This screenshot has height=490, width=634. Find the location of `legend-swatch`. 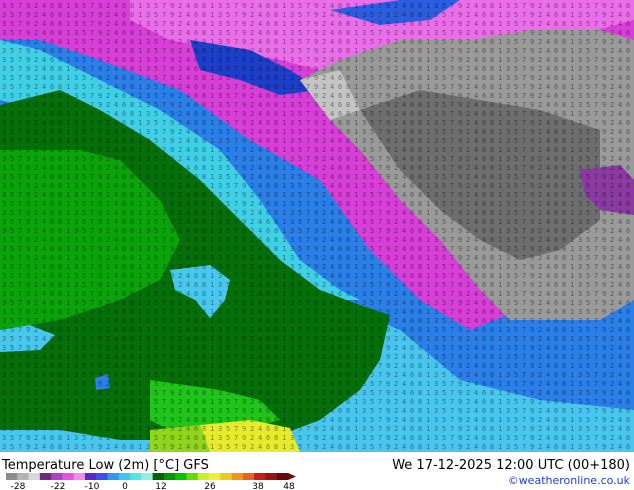

legend-swatch is located at coordinates (226, 476).